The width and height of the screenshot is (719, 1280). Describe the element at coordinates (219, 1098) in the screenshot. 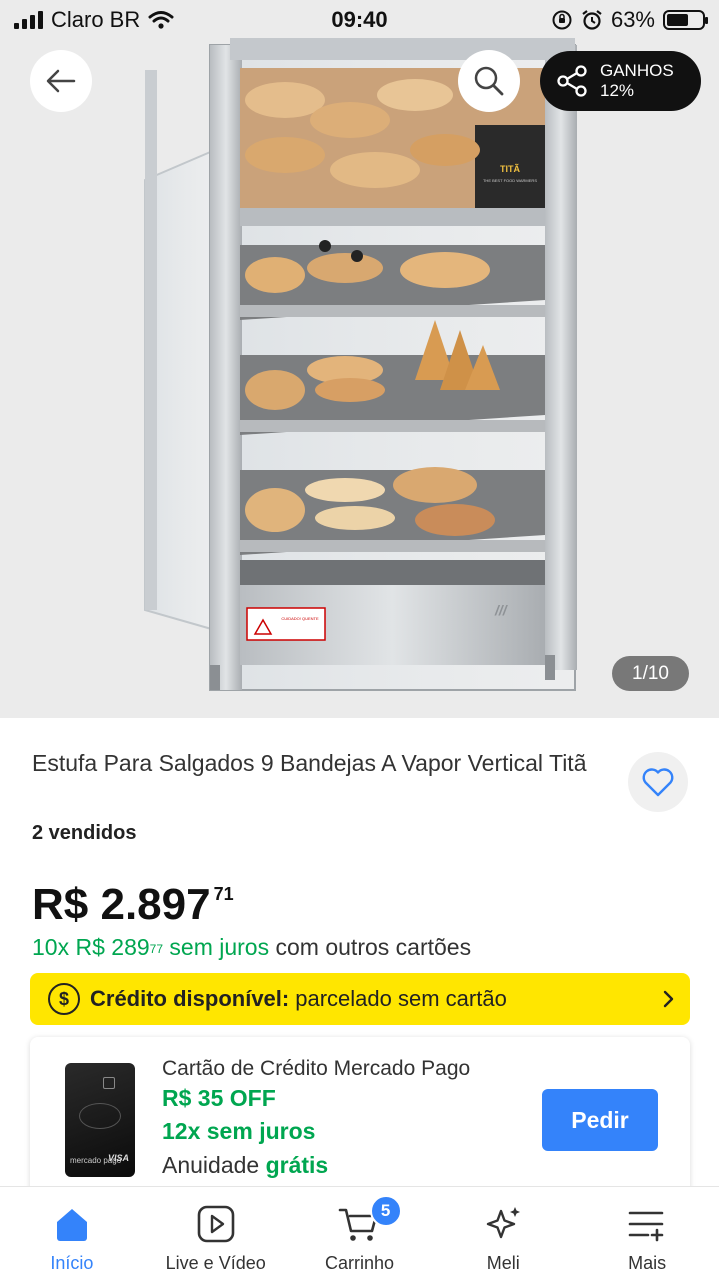

I see `card-offer-discount: R$ 35 OFF` at that location.